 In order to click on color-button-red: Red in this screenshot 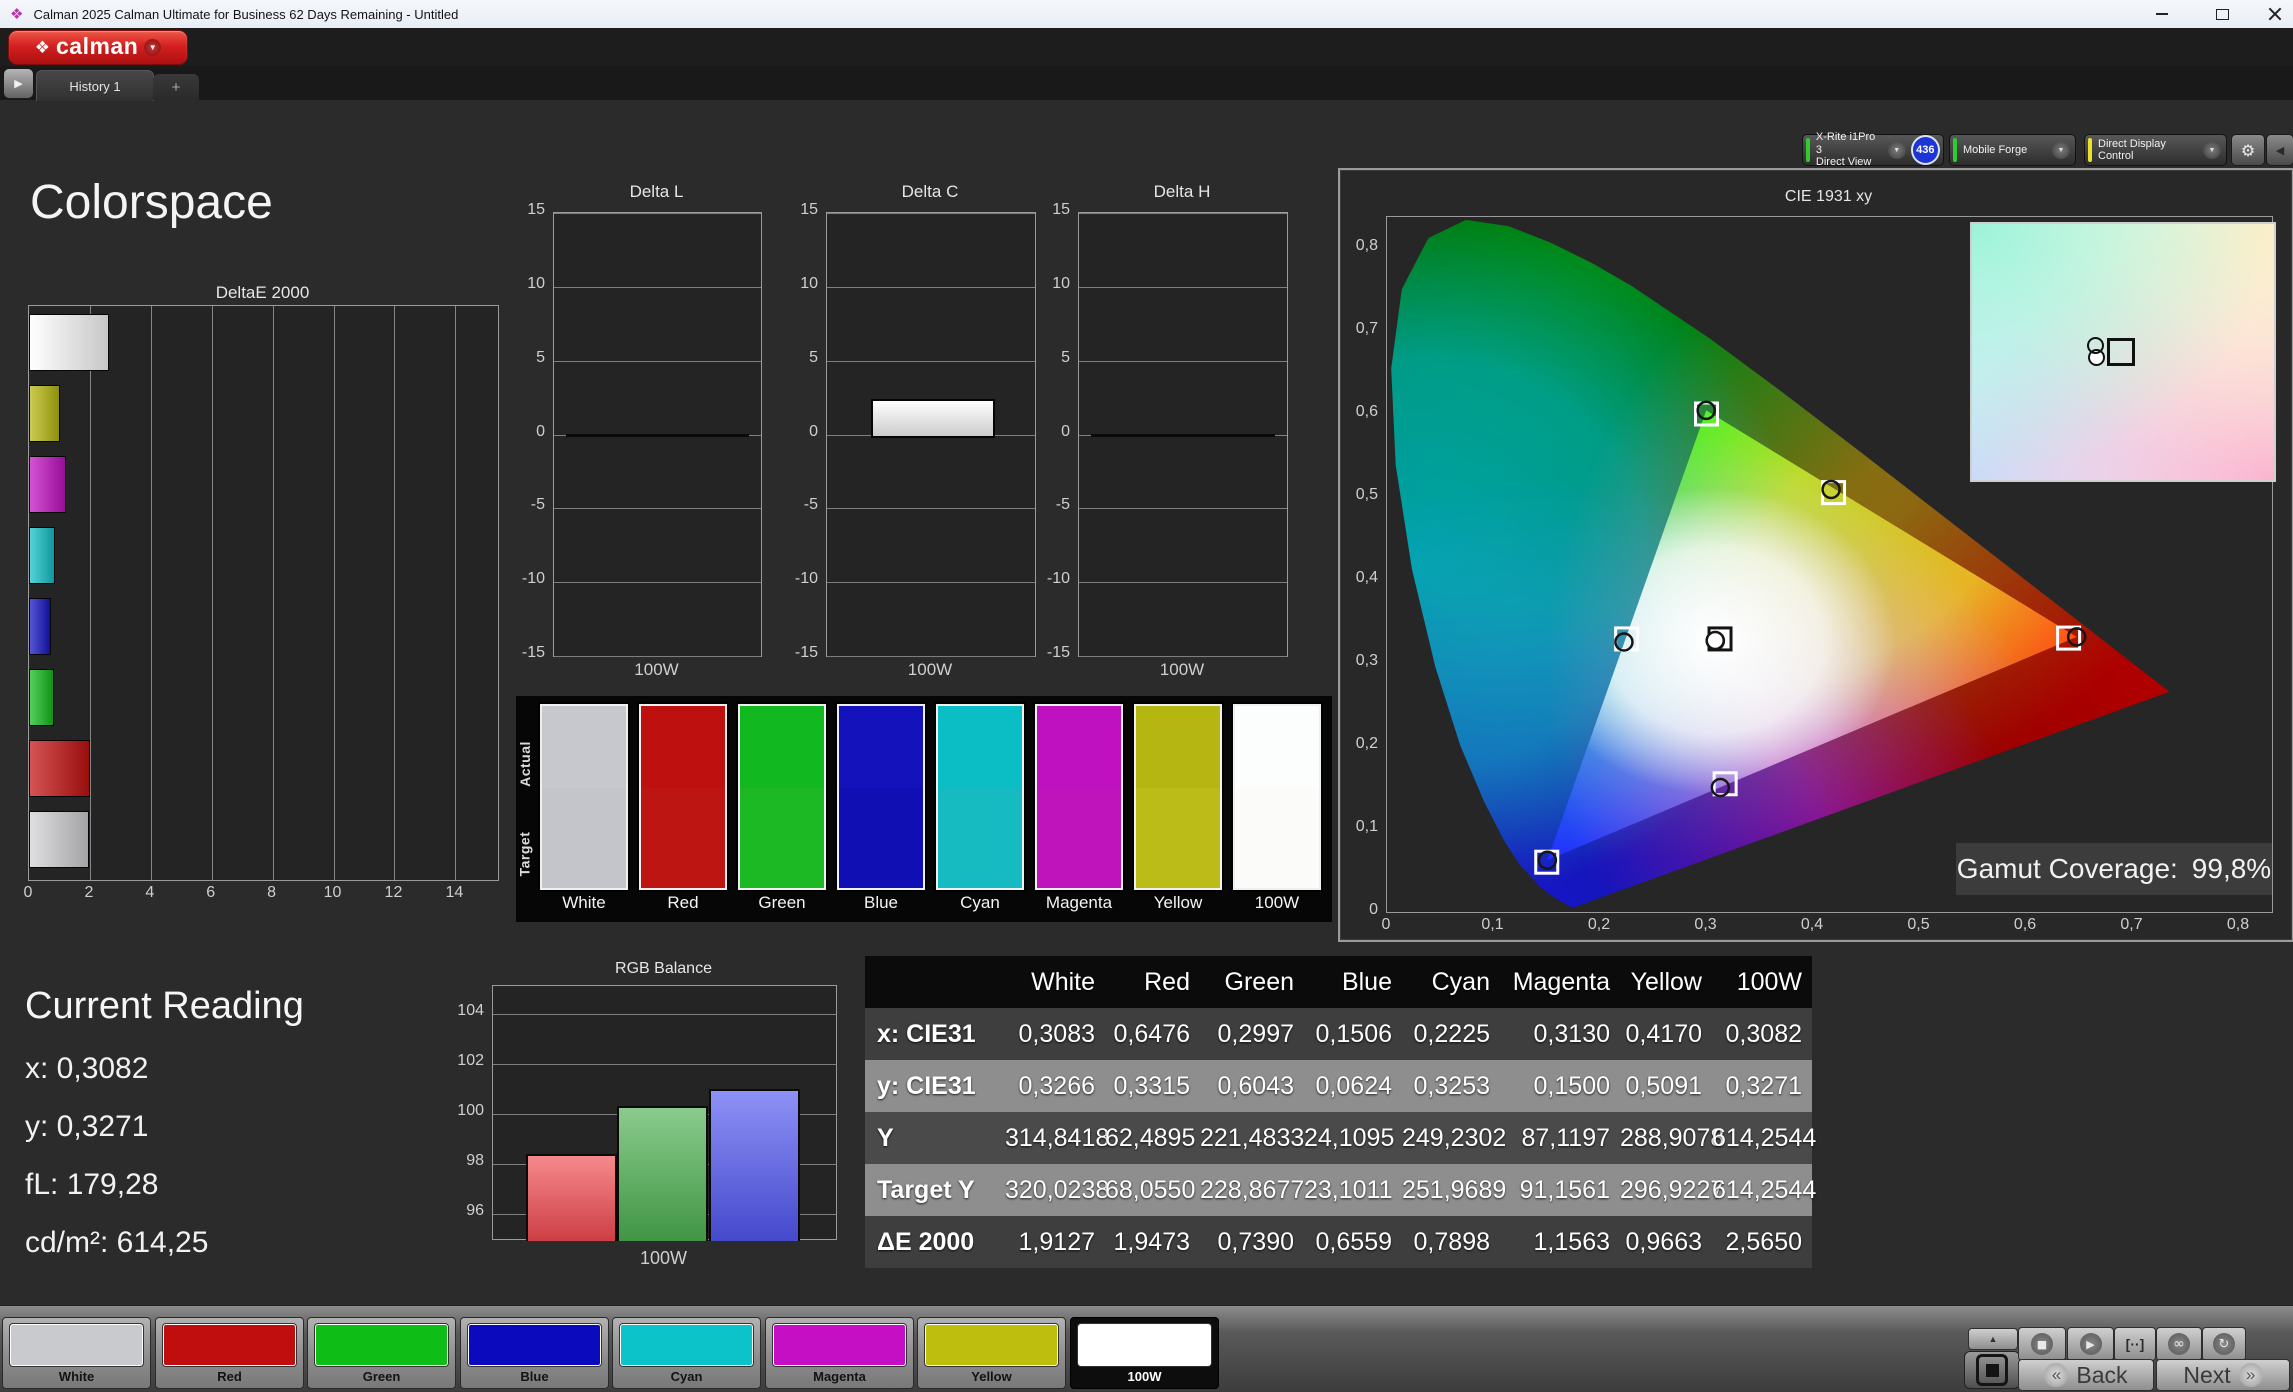, I will do `click(229, 1353)`.